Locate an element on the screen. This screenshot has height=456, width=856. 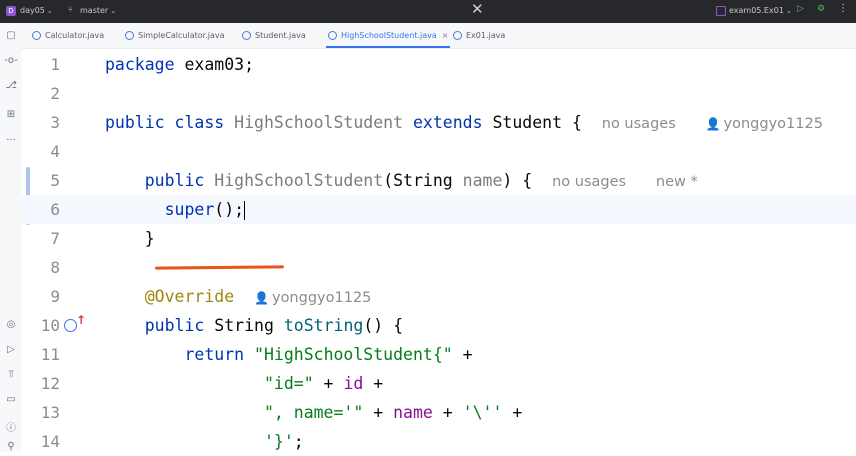
code-line: 10 ↑ public String toString() { is located at coordinates (439, 325).